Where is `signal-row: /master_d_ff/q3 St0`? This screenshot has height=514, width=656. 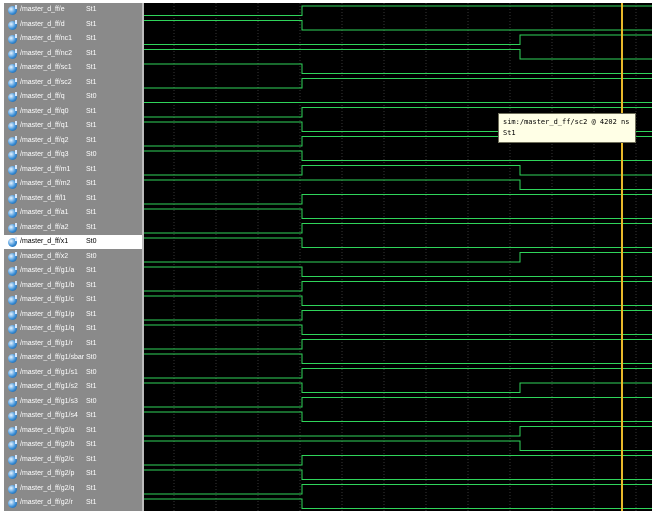 signal-row: /master_d_ff/q3 St0 is located at coordinates (73, 155).